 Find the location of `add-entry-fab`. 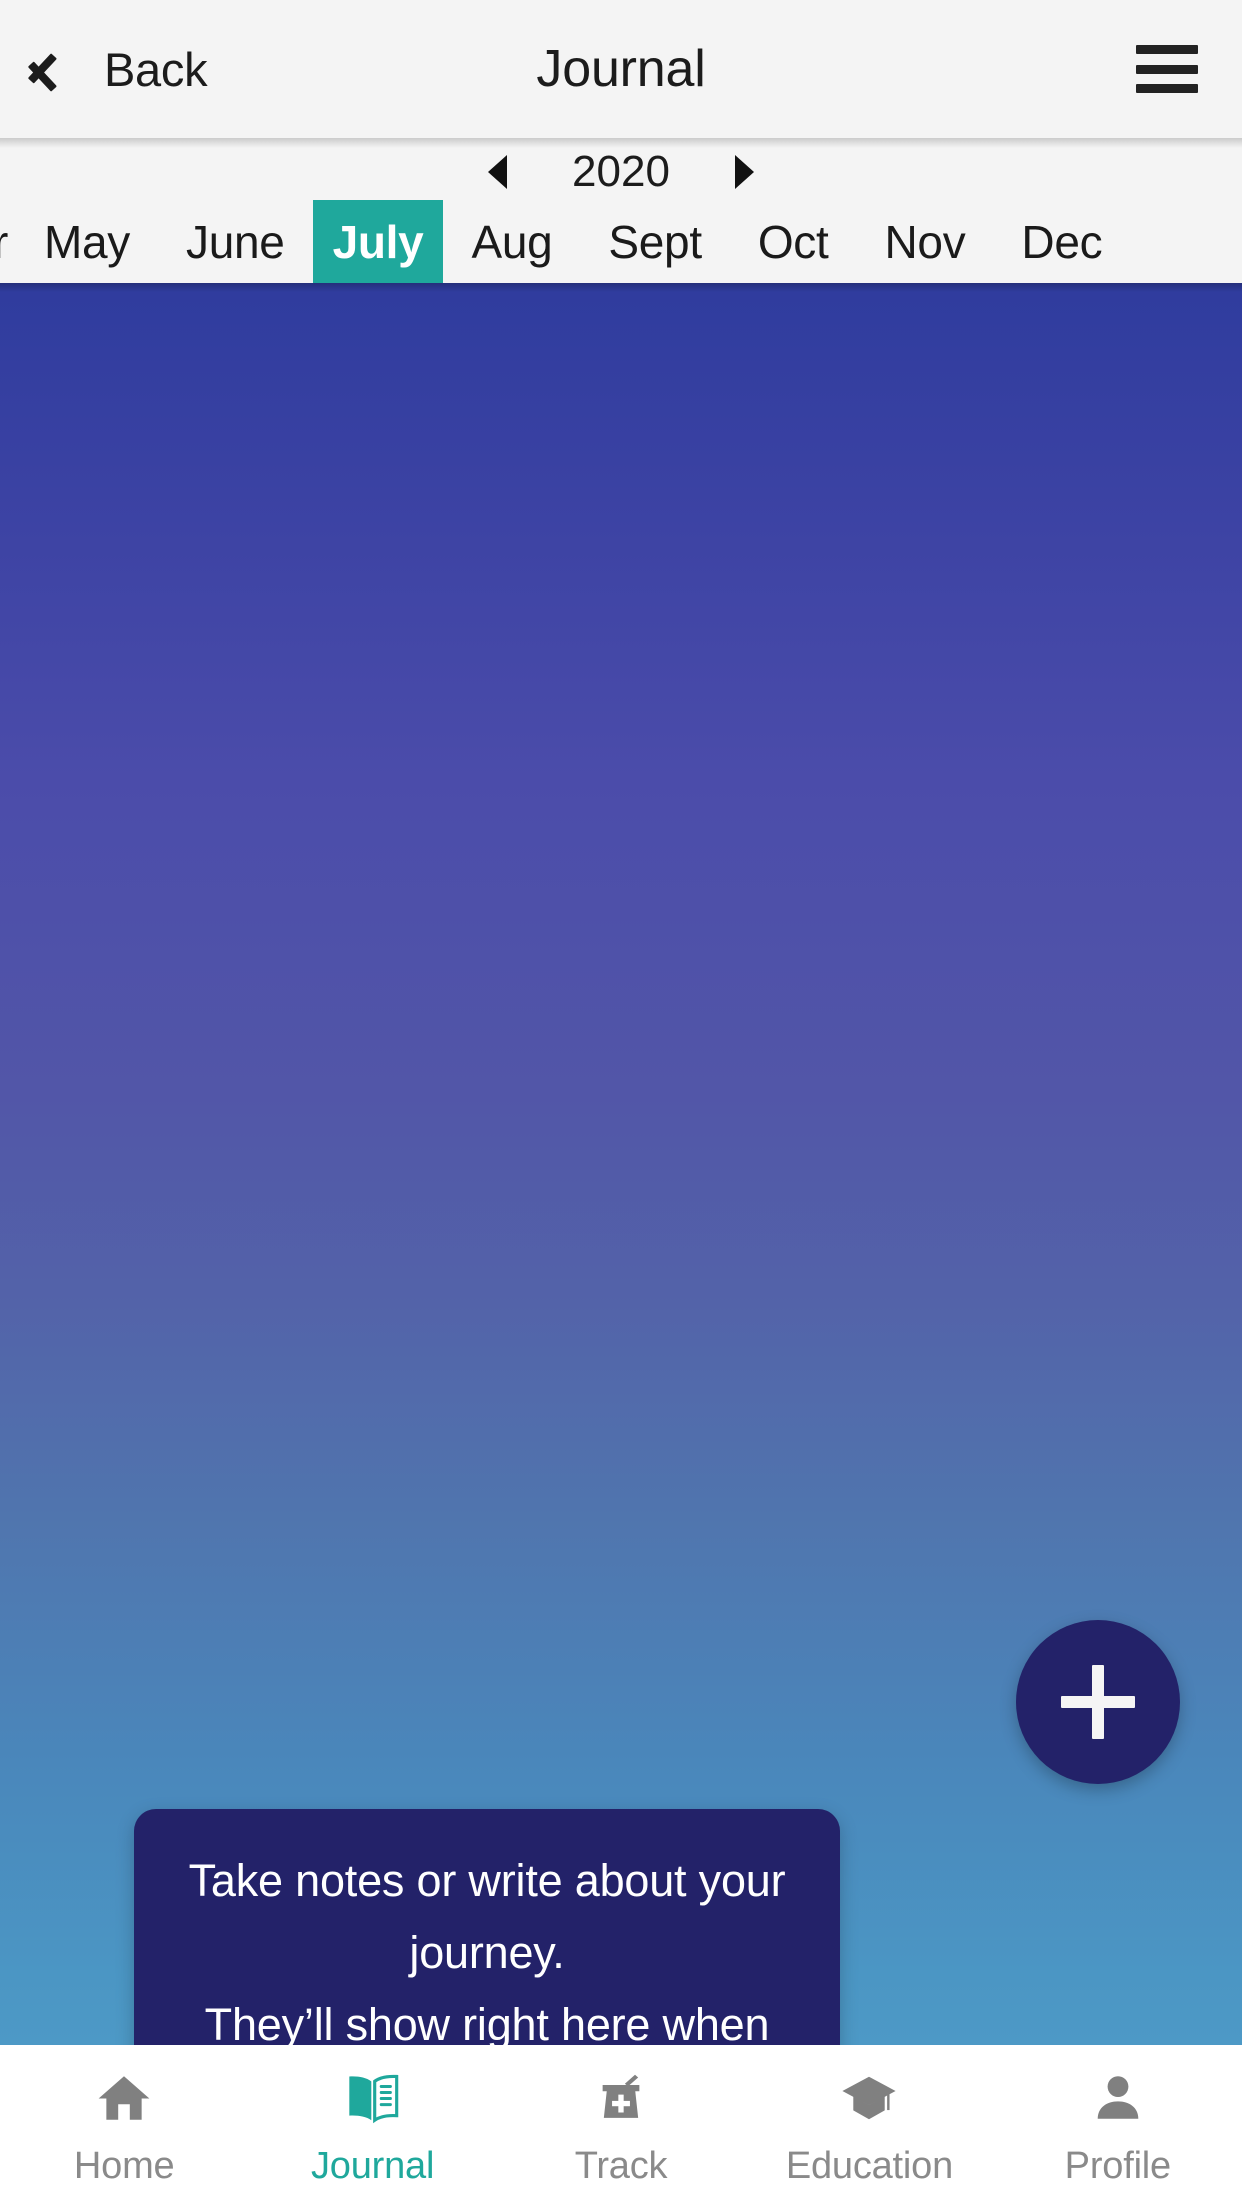

add-entry-fab is located at coordinates (1098, 1702).